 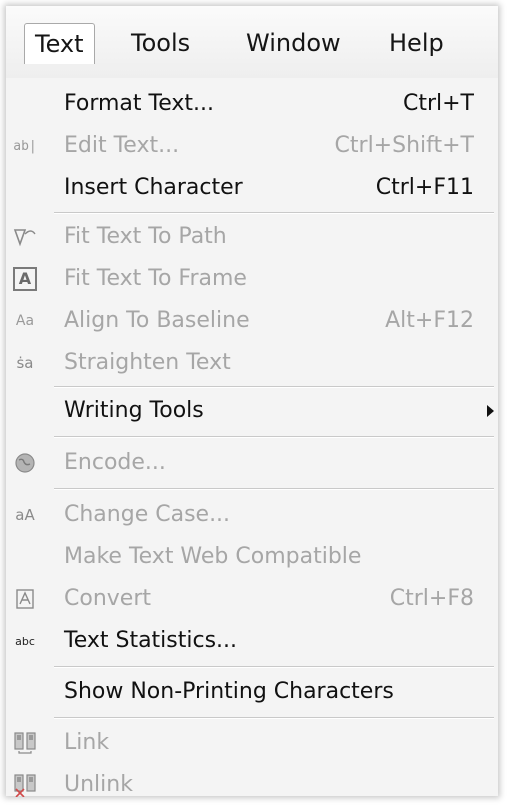 I want to click on convert-icon, so click(x=25, y=599).